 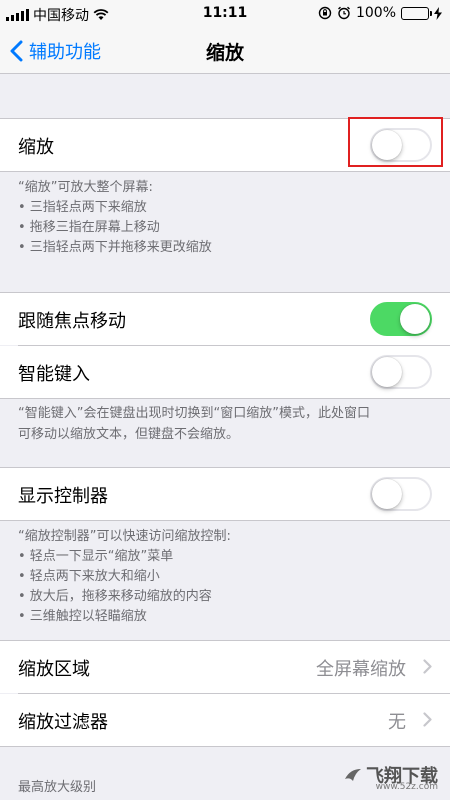 I want to click on smart-typing-label: 智能键入, so click(x=54, y=374).